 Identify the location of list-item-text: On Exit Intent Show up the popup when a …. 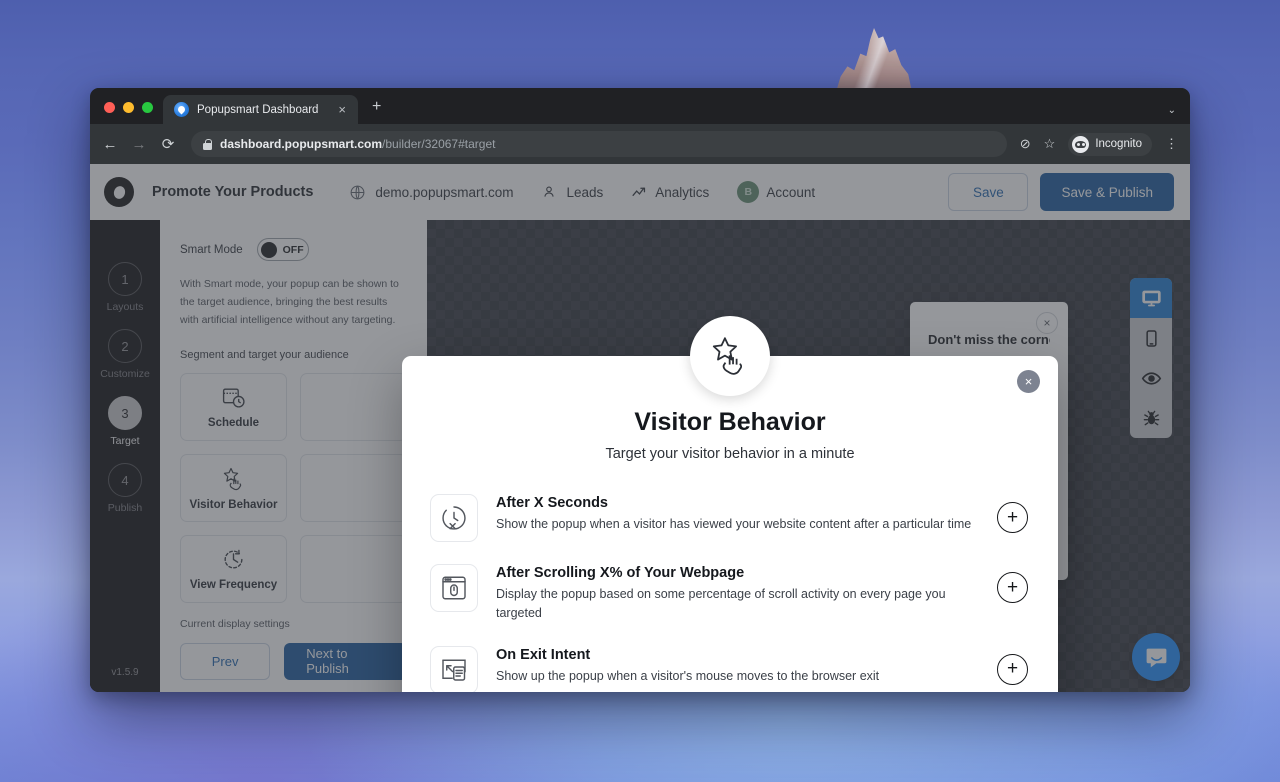
(737, 665).